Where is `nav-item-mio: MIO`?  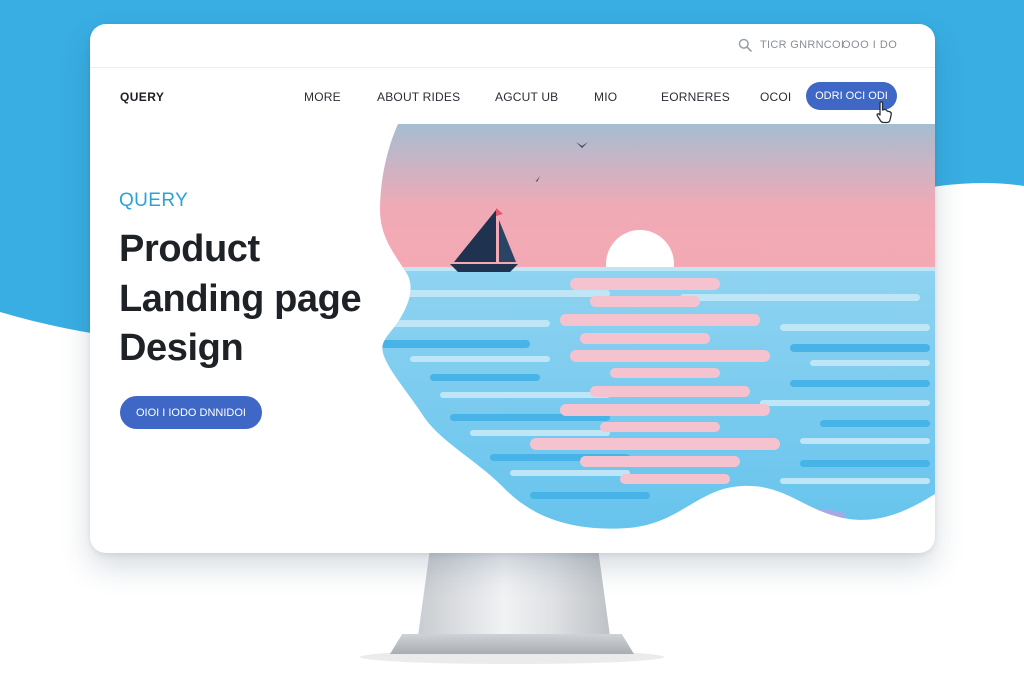 nav-item-mio: MIO is located at coordinates (605, 97).